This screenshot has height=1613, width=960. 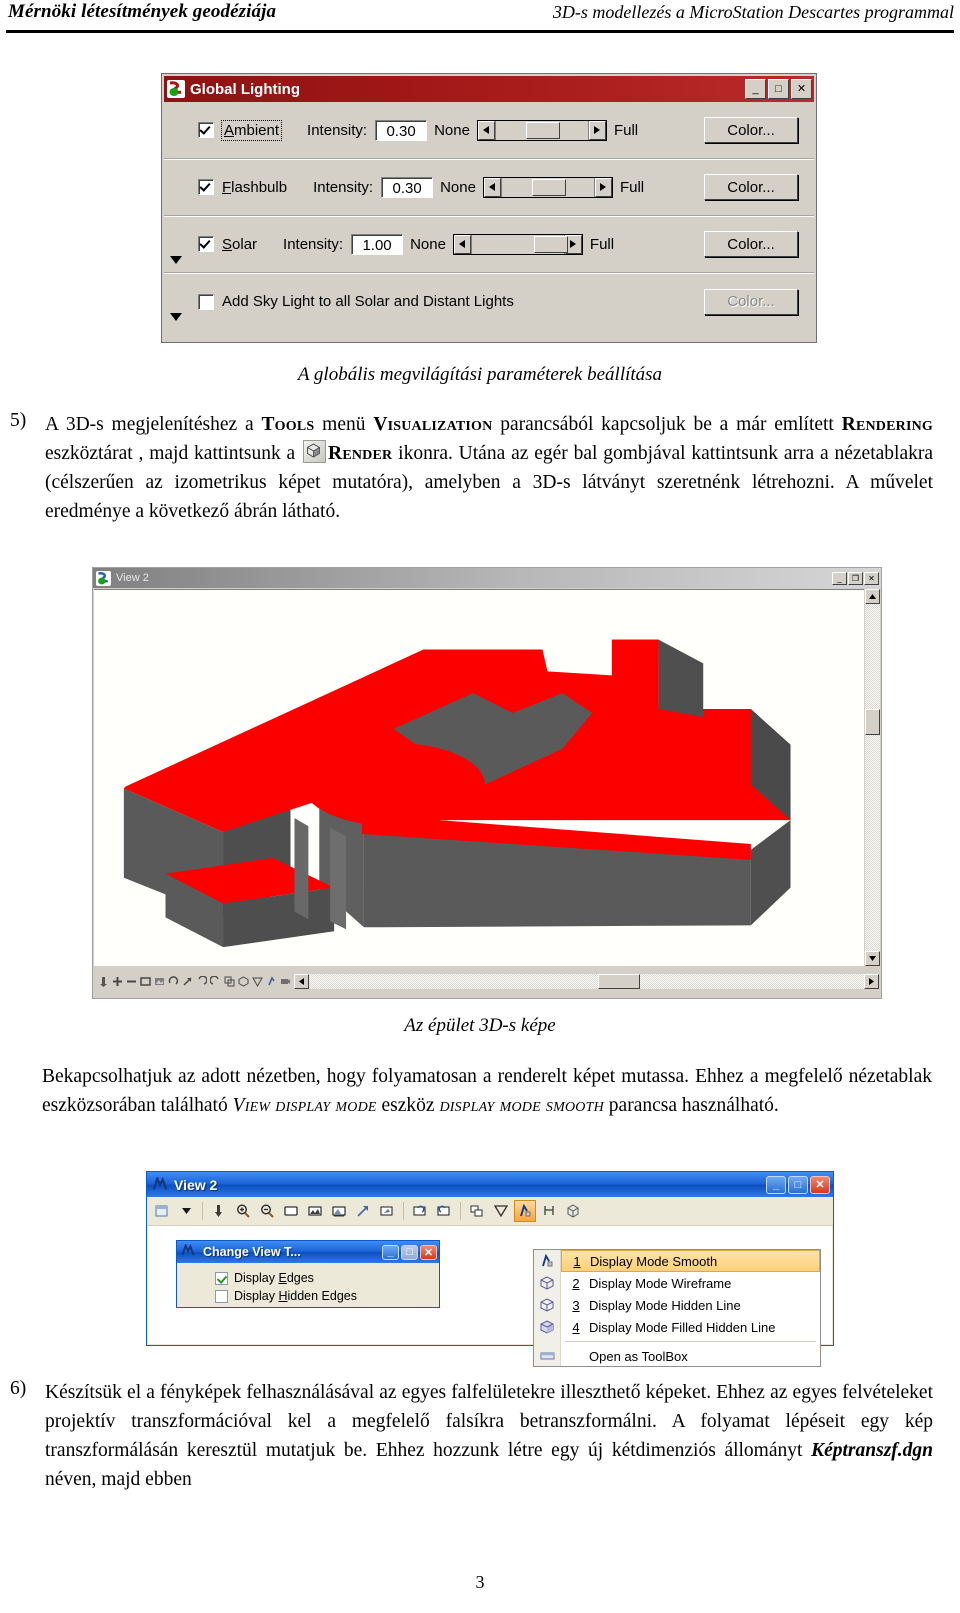 I want to click on ambient-intensity-field: 0.30, so click(x=401, y=130).